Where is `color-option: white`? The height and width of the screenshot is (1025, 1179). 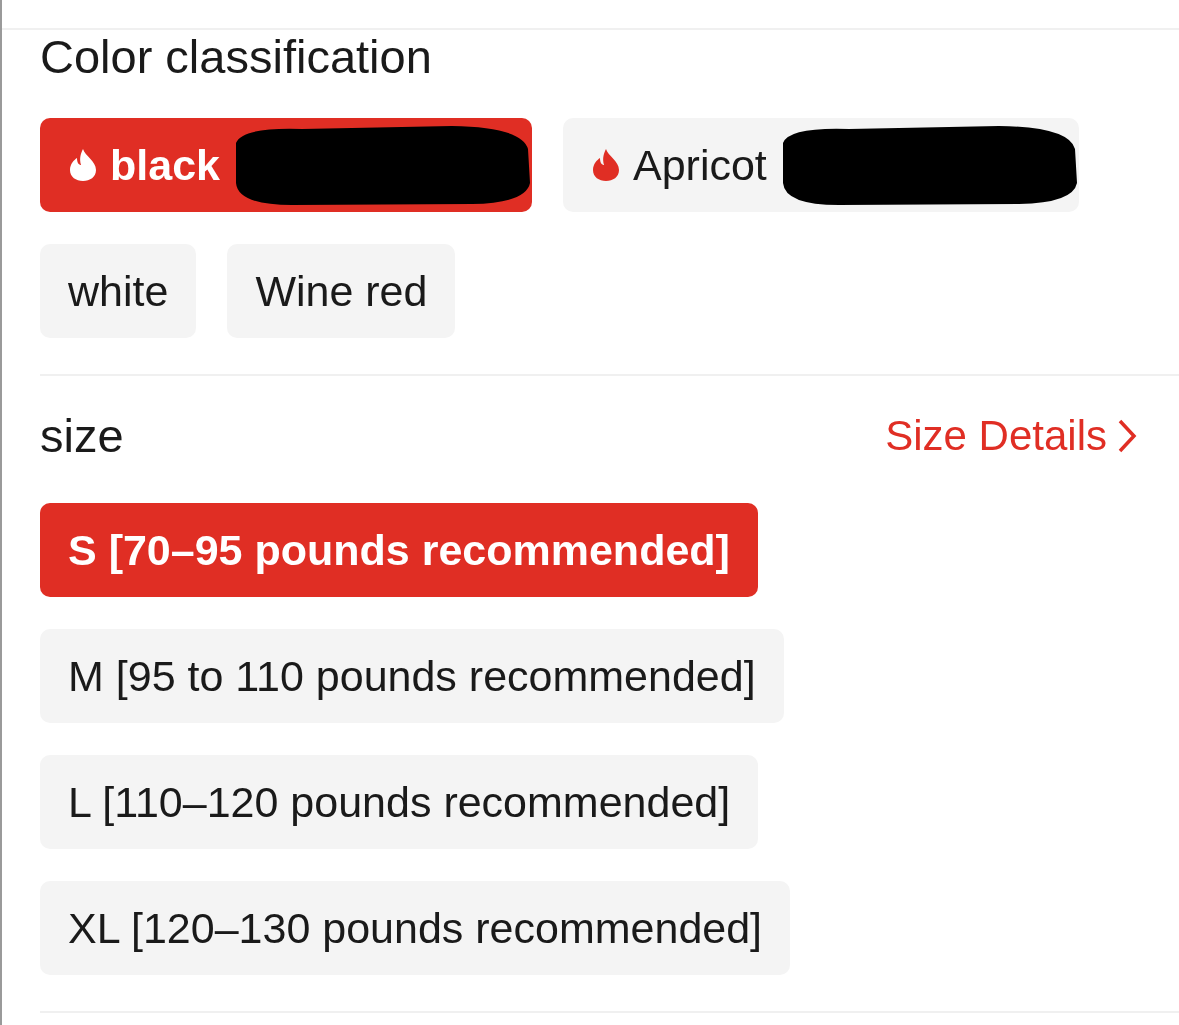
color-option: white is located at coordinates (118, 291).